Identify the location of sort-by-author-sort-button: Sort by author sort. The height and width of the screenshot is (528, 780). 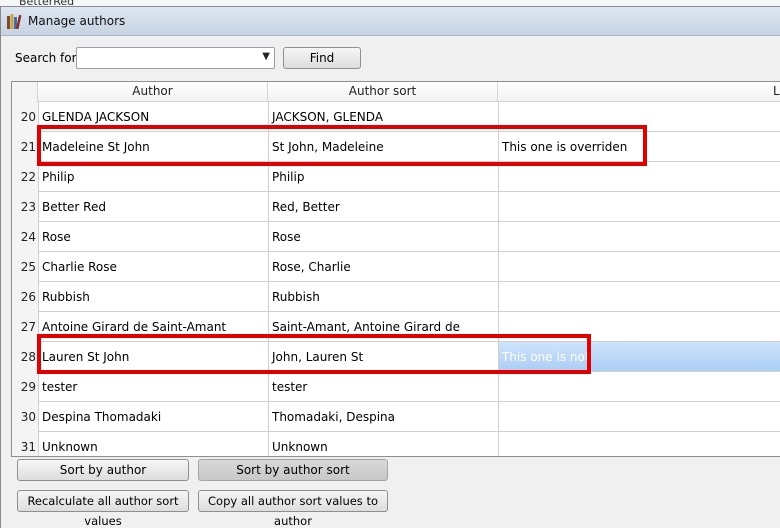
(293, 470).